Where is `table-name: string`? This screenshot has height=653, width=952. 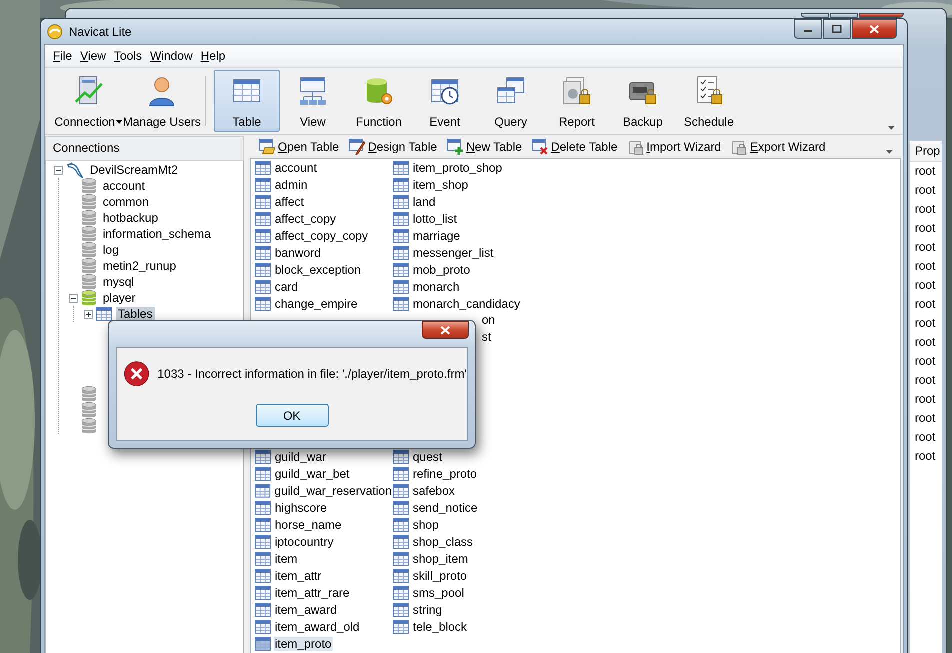 table-name: string is located at coordinates (428, 609).